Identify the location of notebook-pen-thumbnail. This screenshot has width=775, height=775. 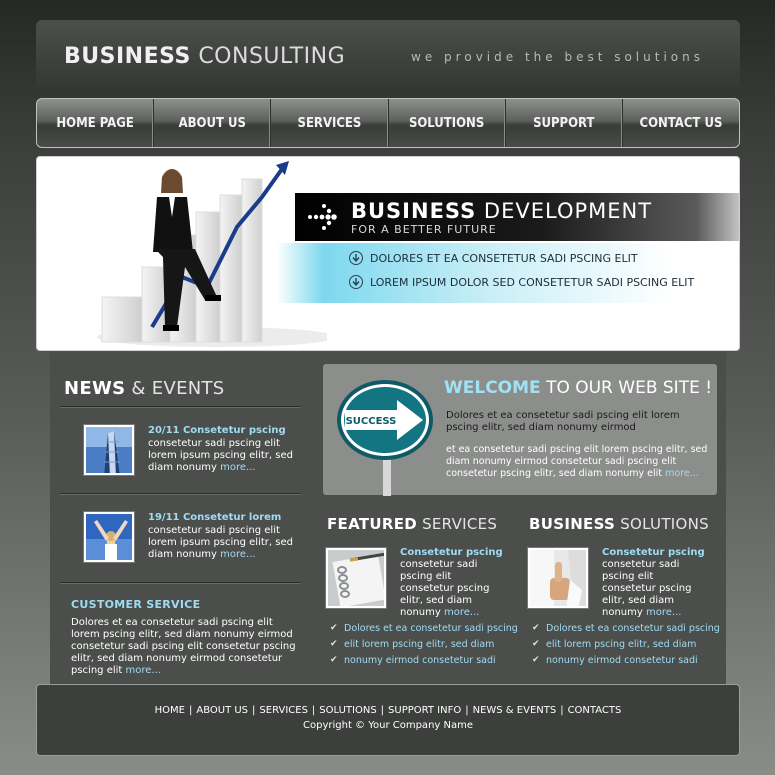
(356, 578).